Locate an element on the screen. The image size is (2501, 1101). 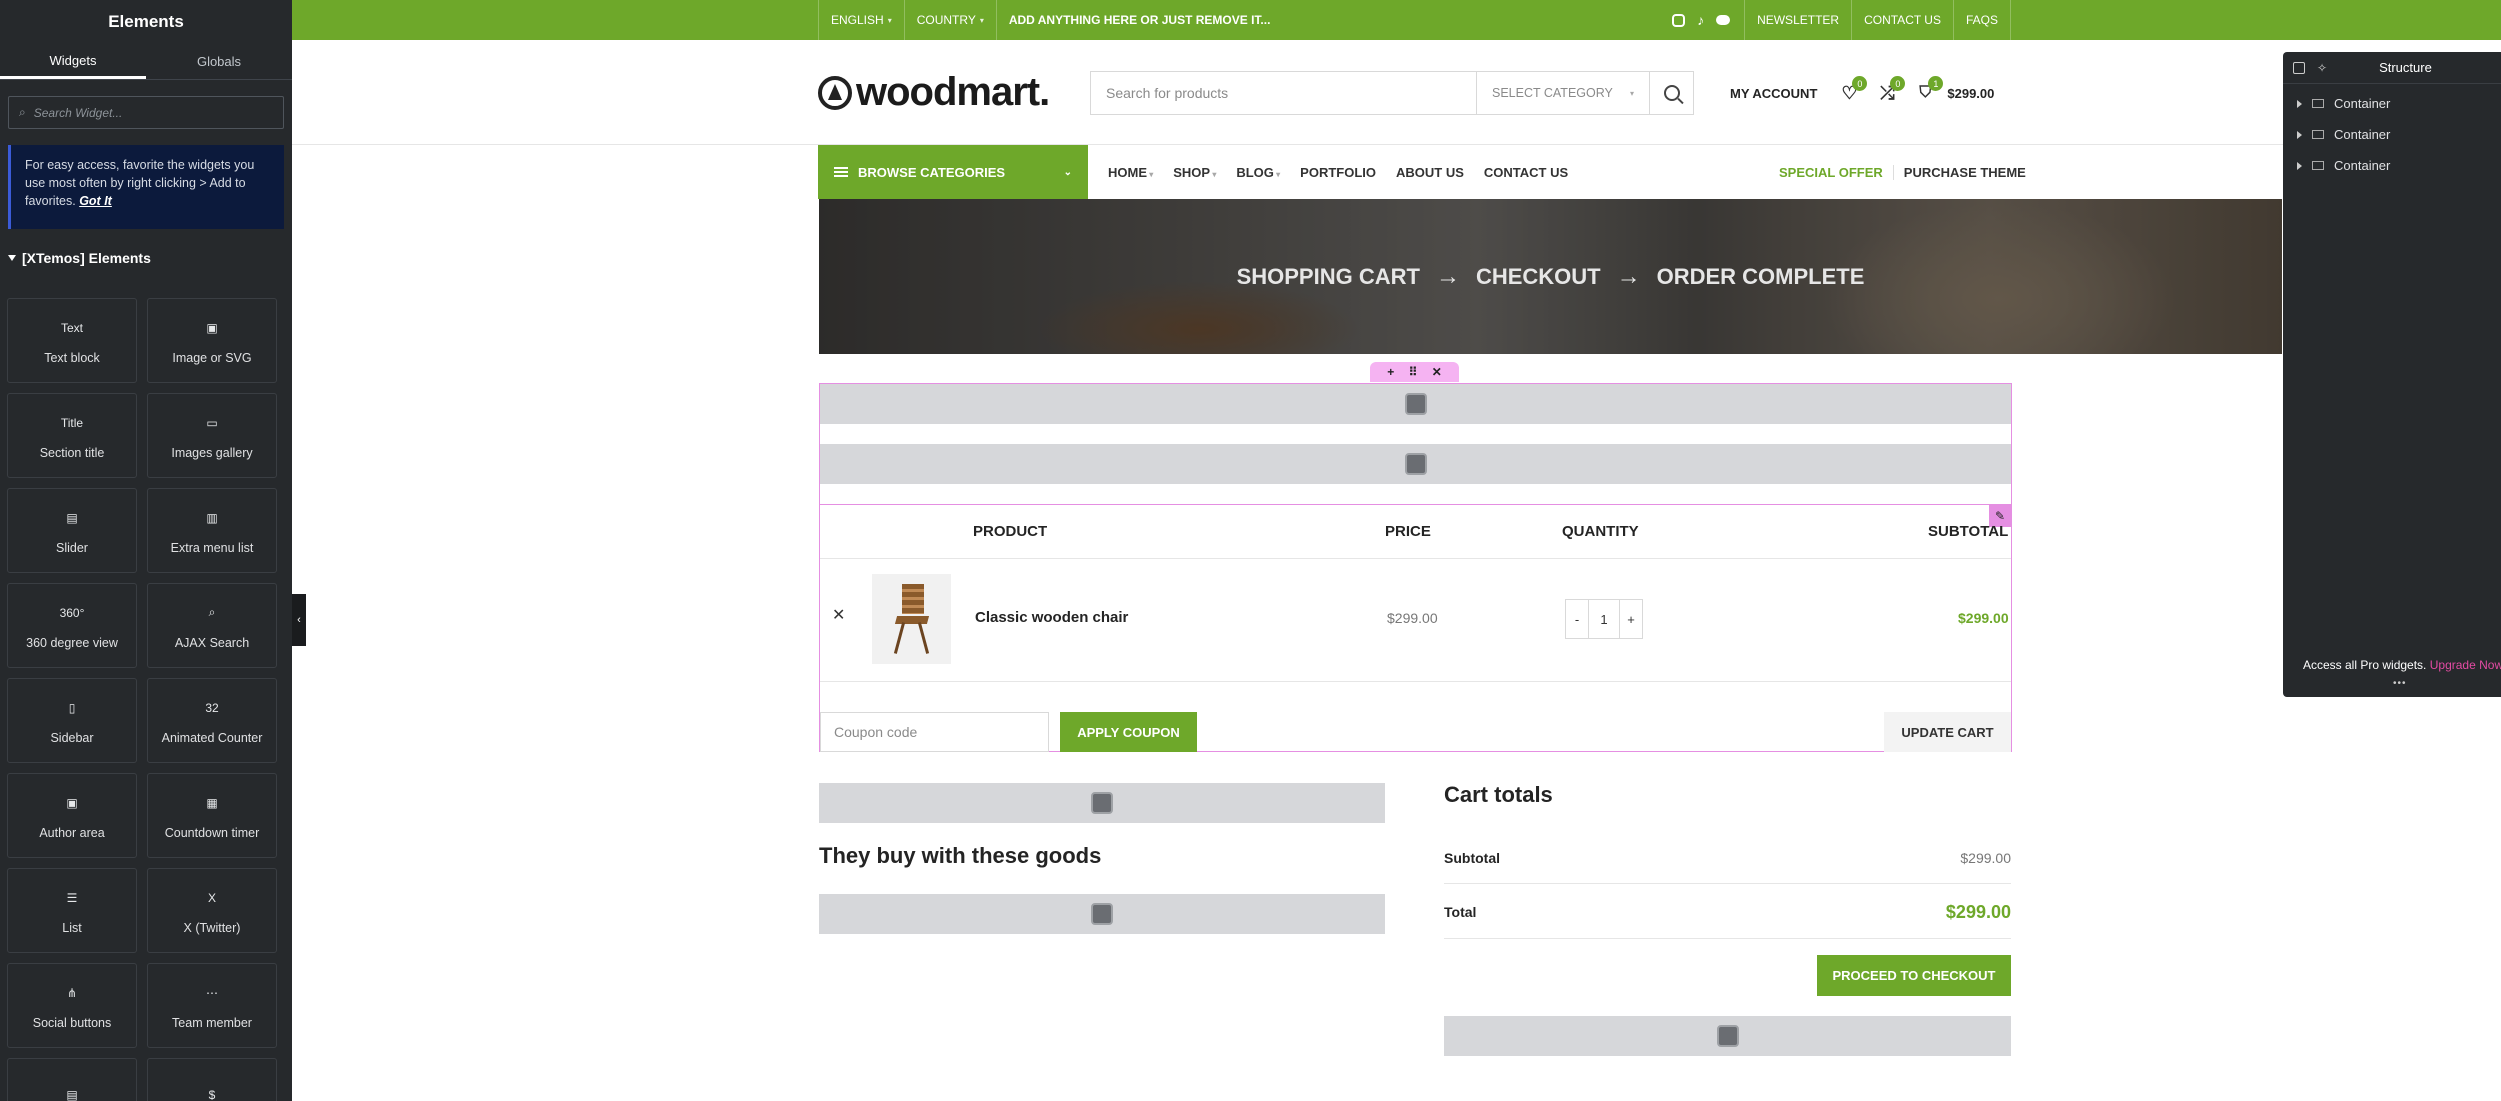
social-buttons-icon: ⋔ is located at coordinates (72, 992).